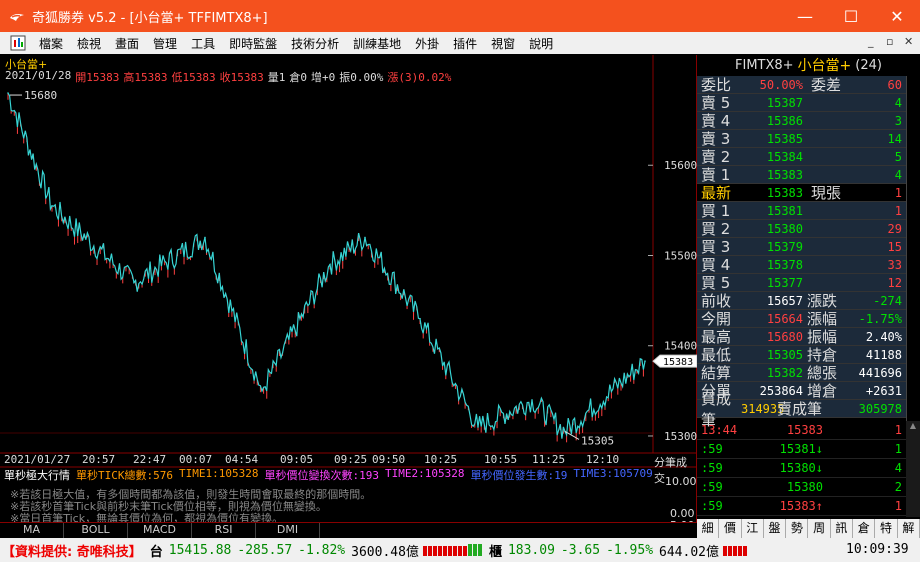 Image resolution: width=920 pixels, height=562 pixels. Describe the element at coordinates (253, 43) in the screenshot. I see `menu-item-monitor: 即時監盤` at that location.